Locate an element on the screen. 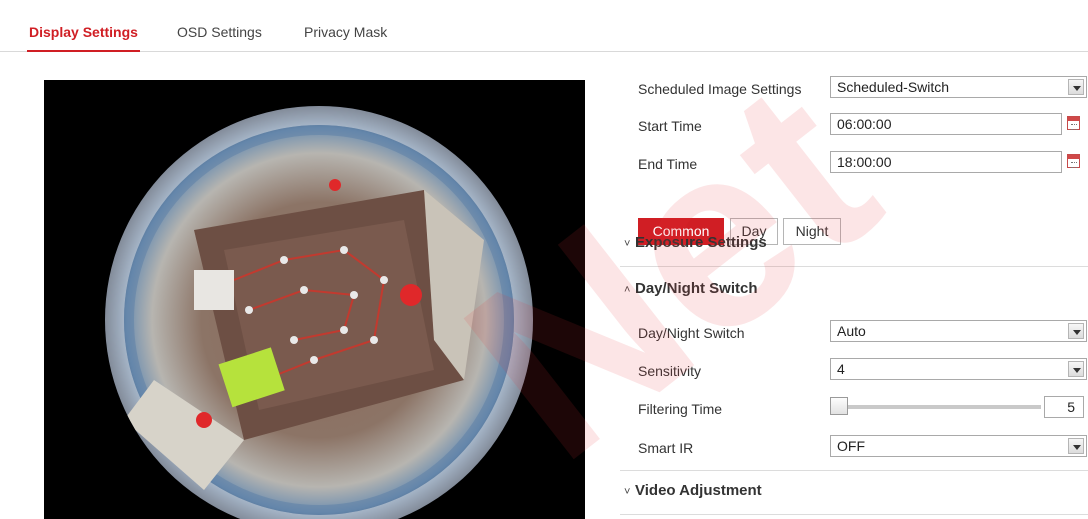  filtering-time-slider-handle is located at coordinates (839, 406).